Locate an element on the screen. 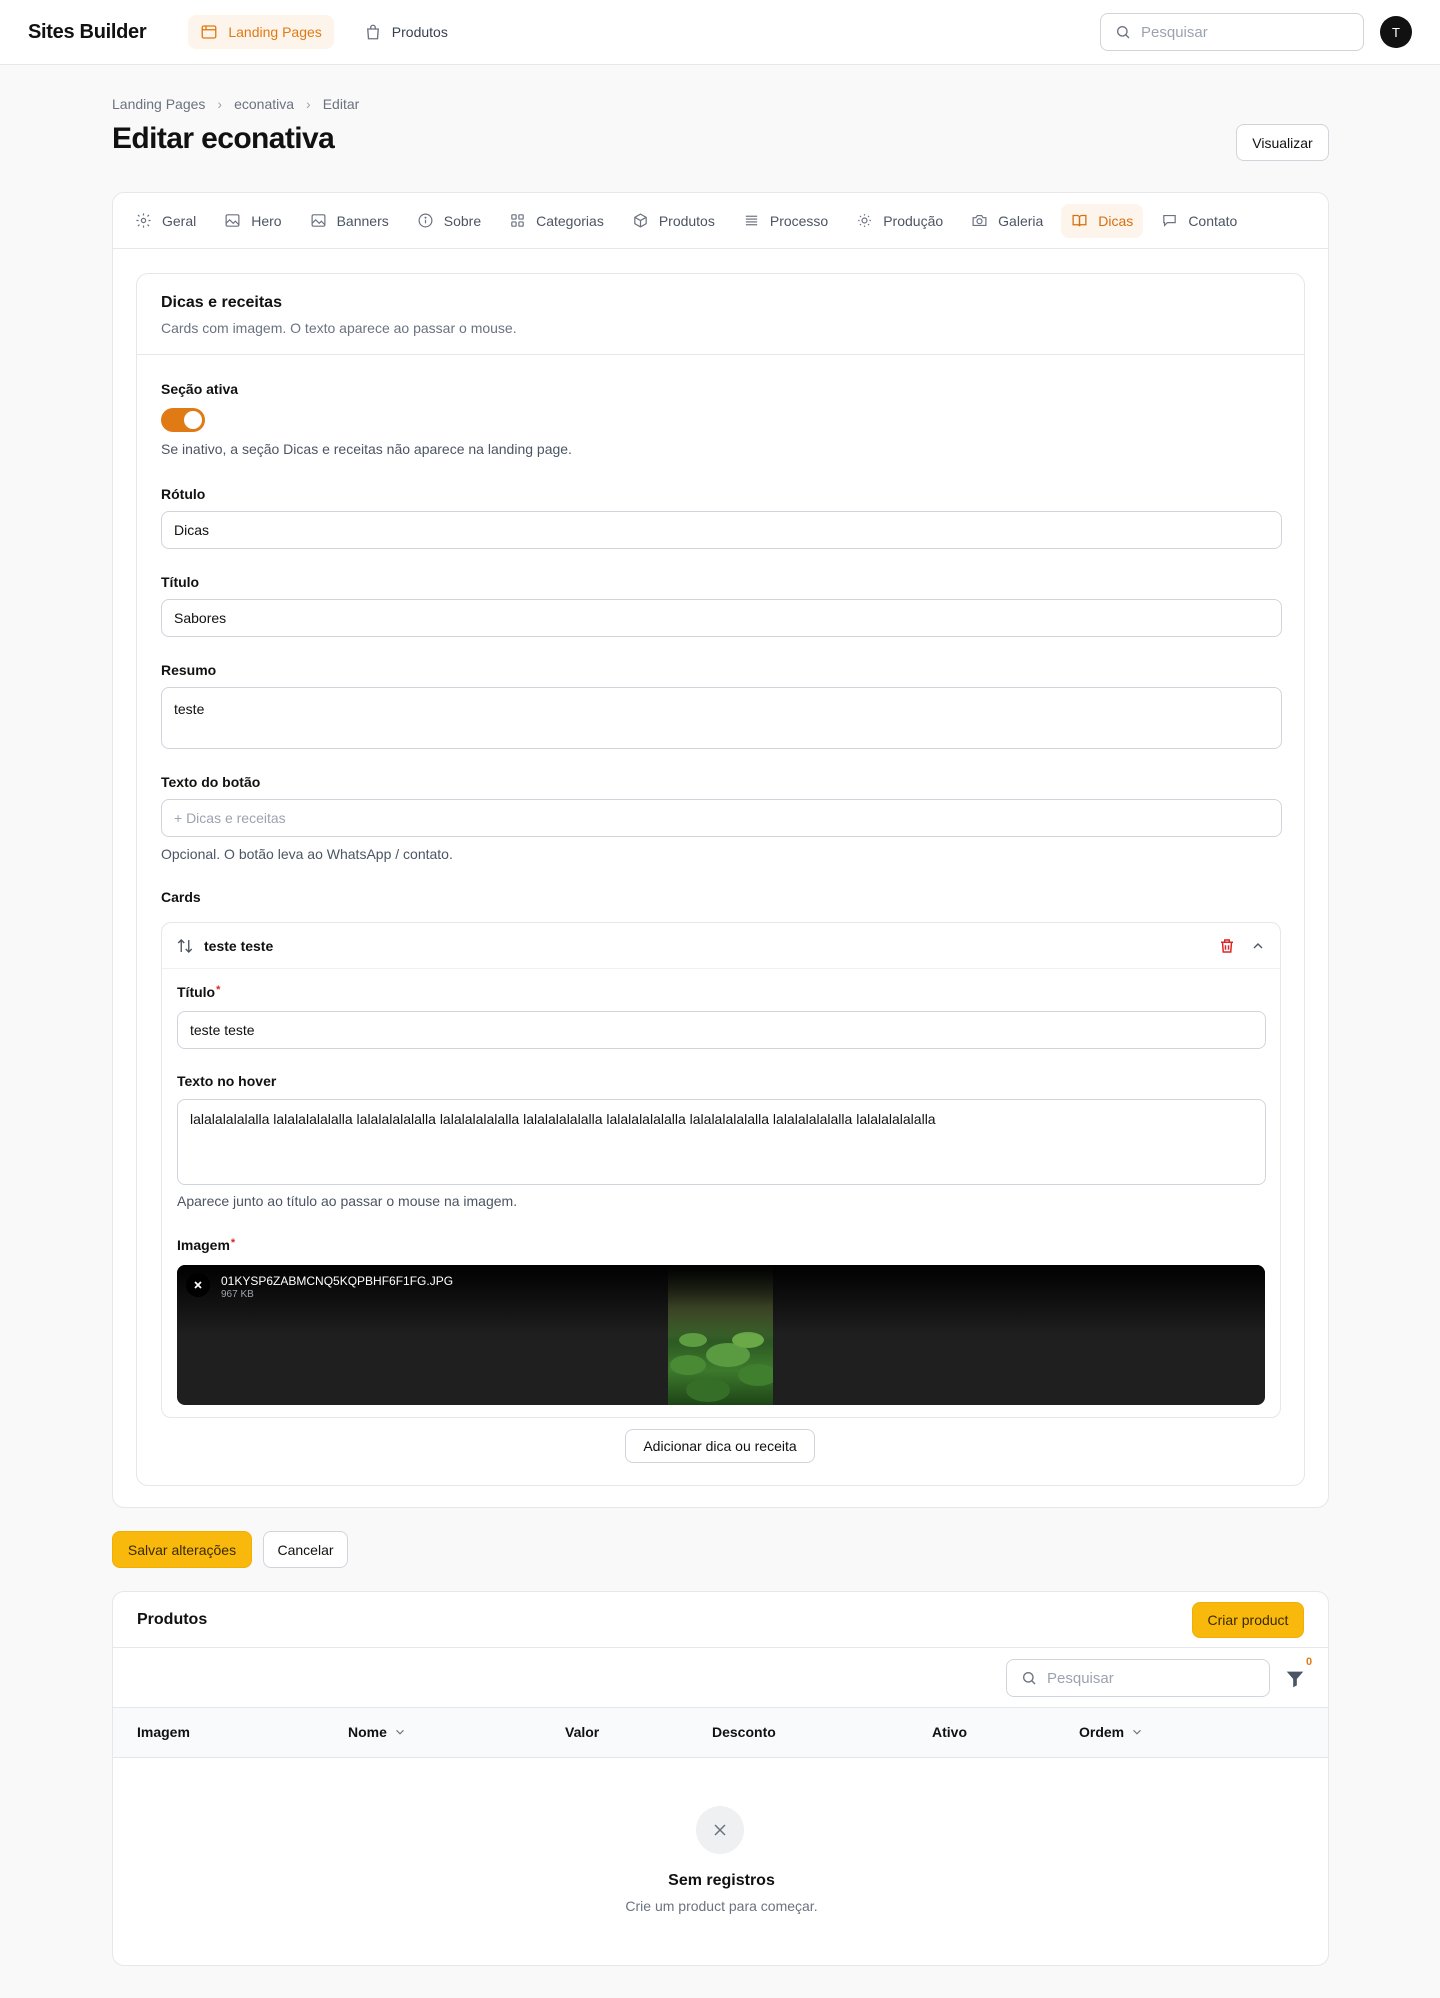  rotulo-input is located at coordinates (721, 530).